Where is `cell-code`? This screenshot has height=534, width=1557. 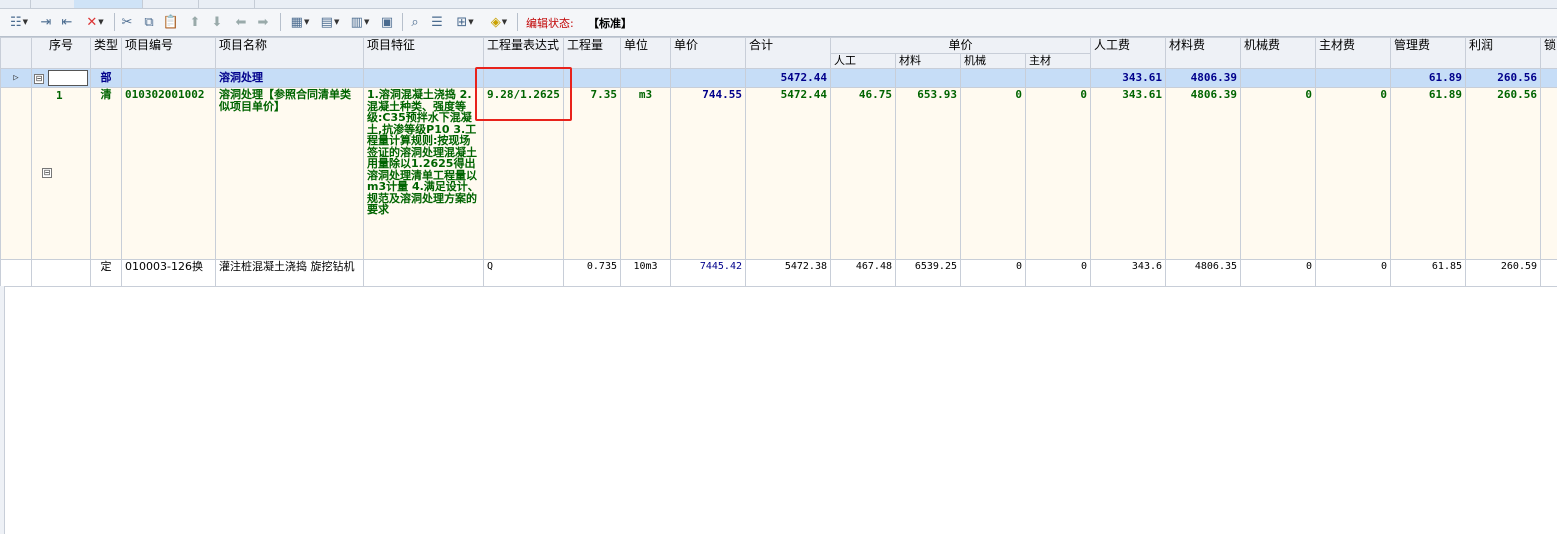 cell-code is located at coordinates (168, 78).